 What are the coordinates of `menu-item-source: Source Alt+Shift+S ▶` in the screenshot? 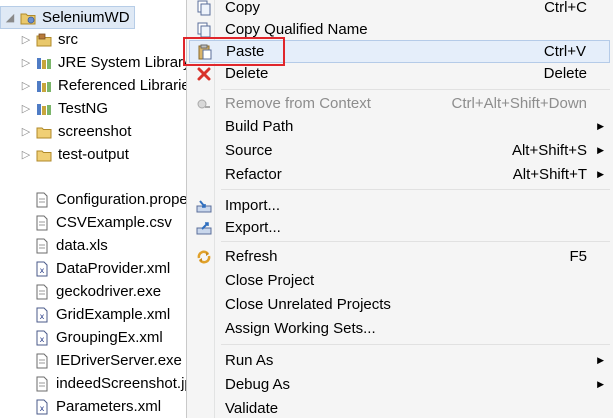 It's located at (399, 150).